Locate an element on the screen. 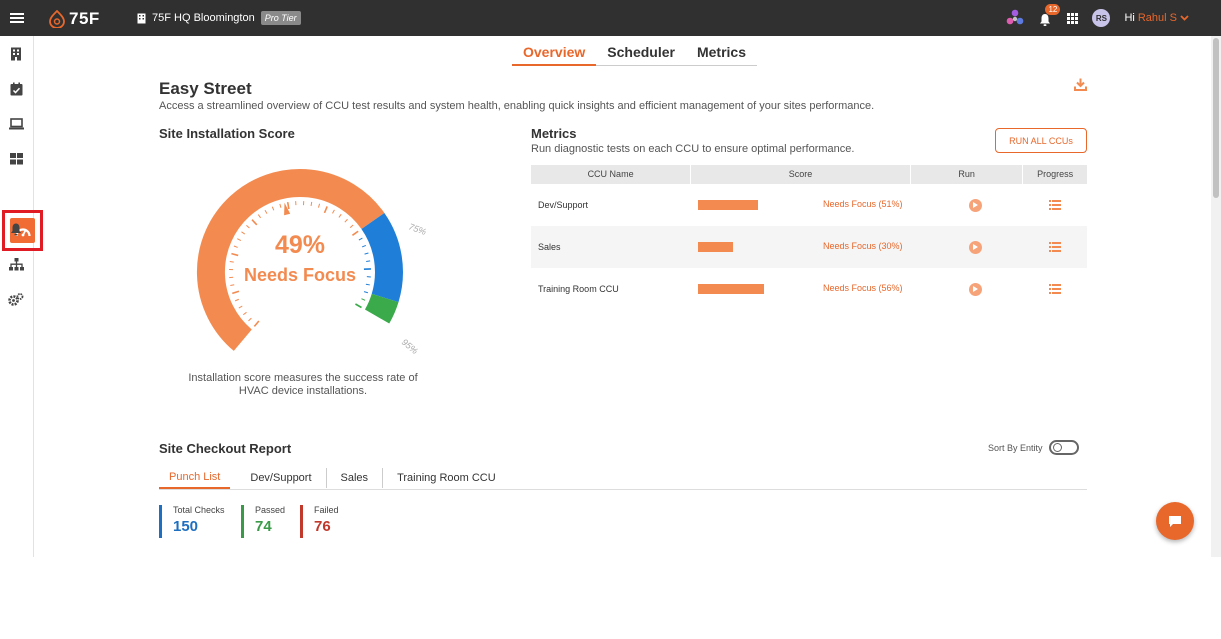 This screenshot has height=639, width=1221. ccu-name: Dev/Support is located at coordinates (563, 205).